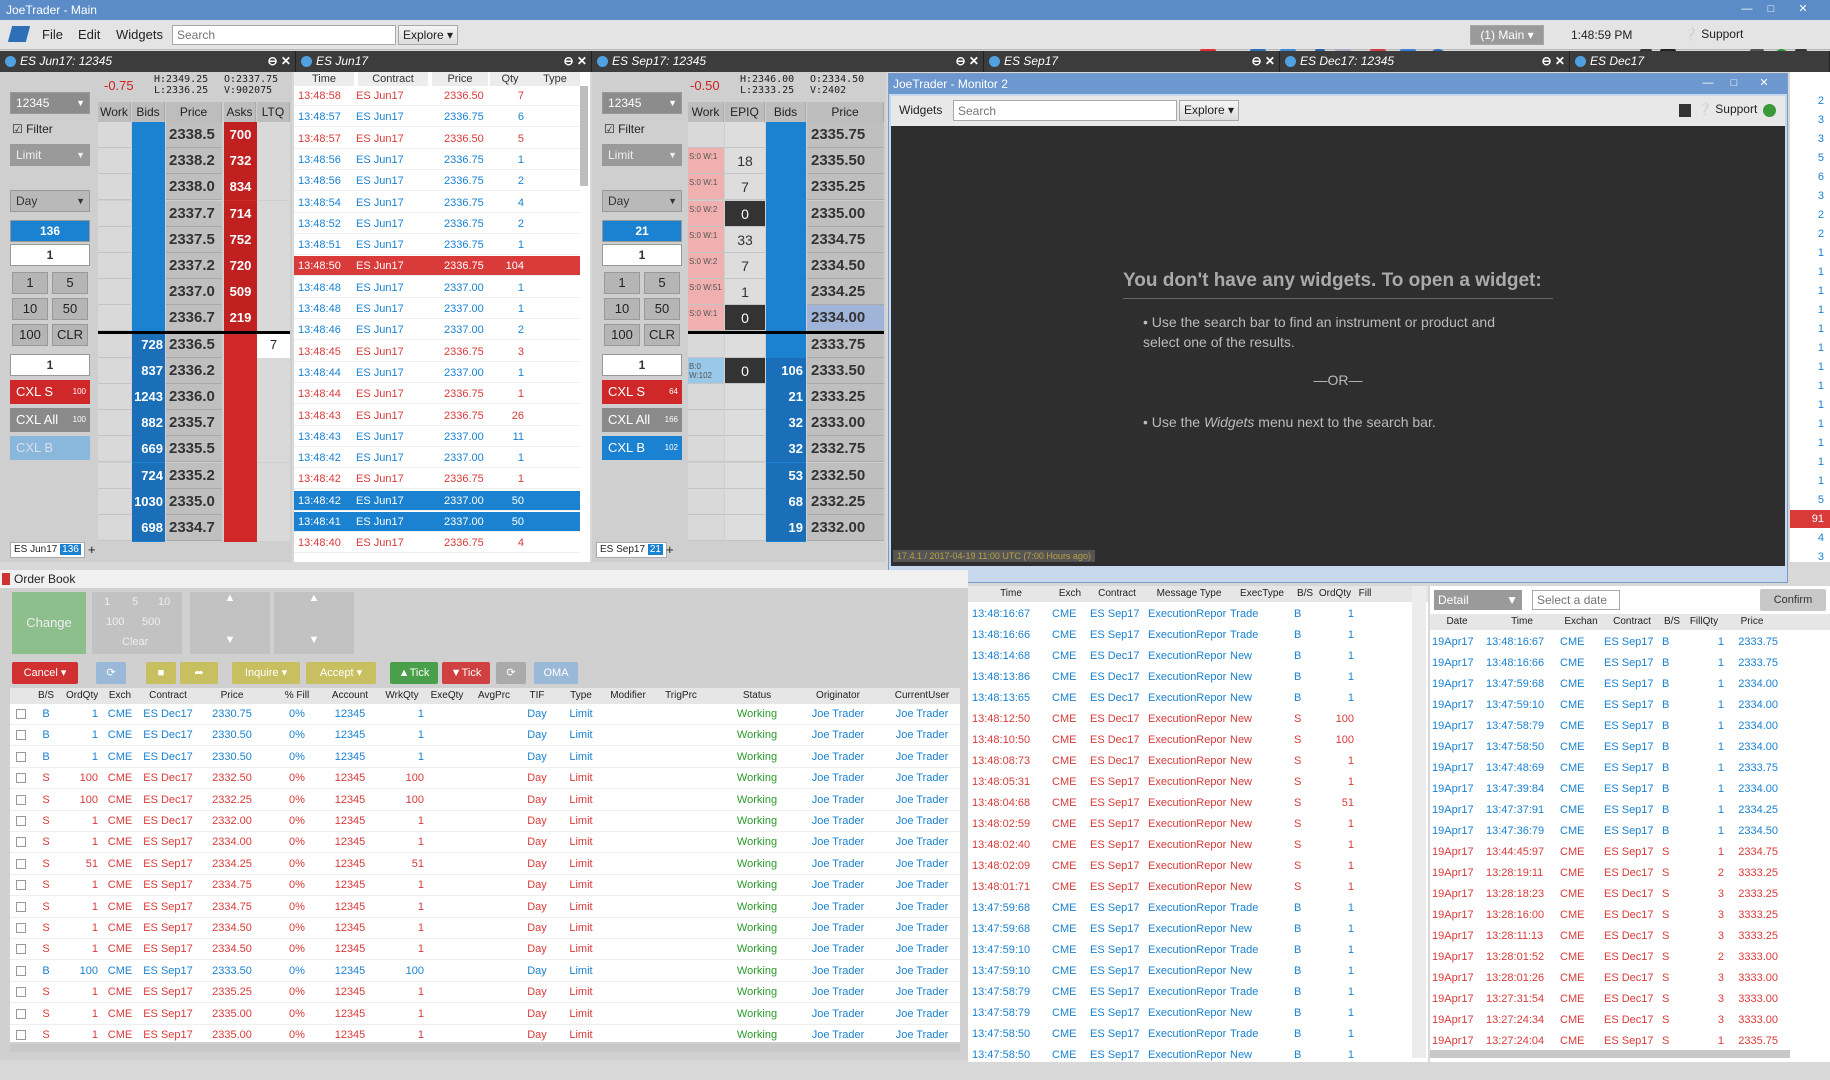 This screenshot has width=1830, height=1080. I want to click on account-select: 12345 ▼, so click(50, 103).